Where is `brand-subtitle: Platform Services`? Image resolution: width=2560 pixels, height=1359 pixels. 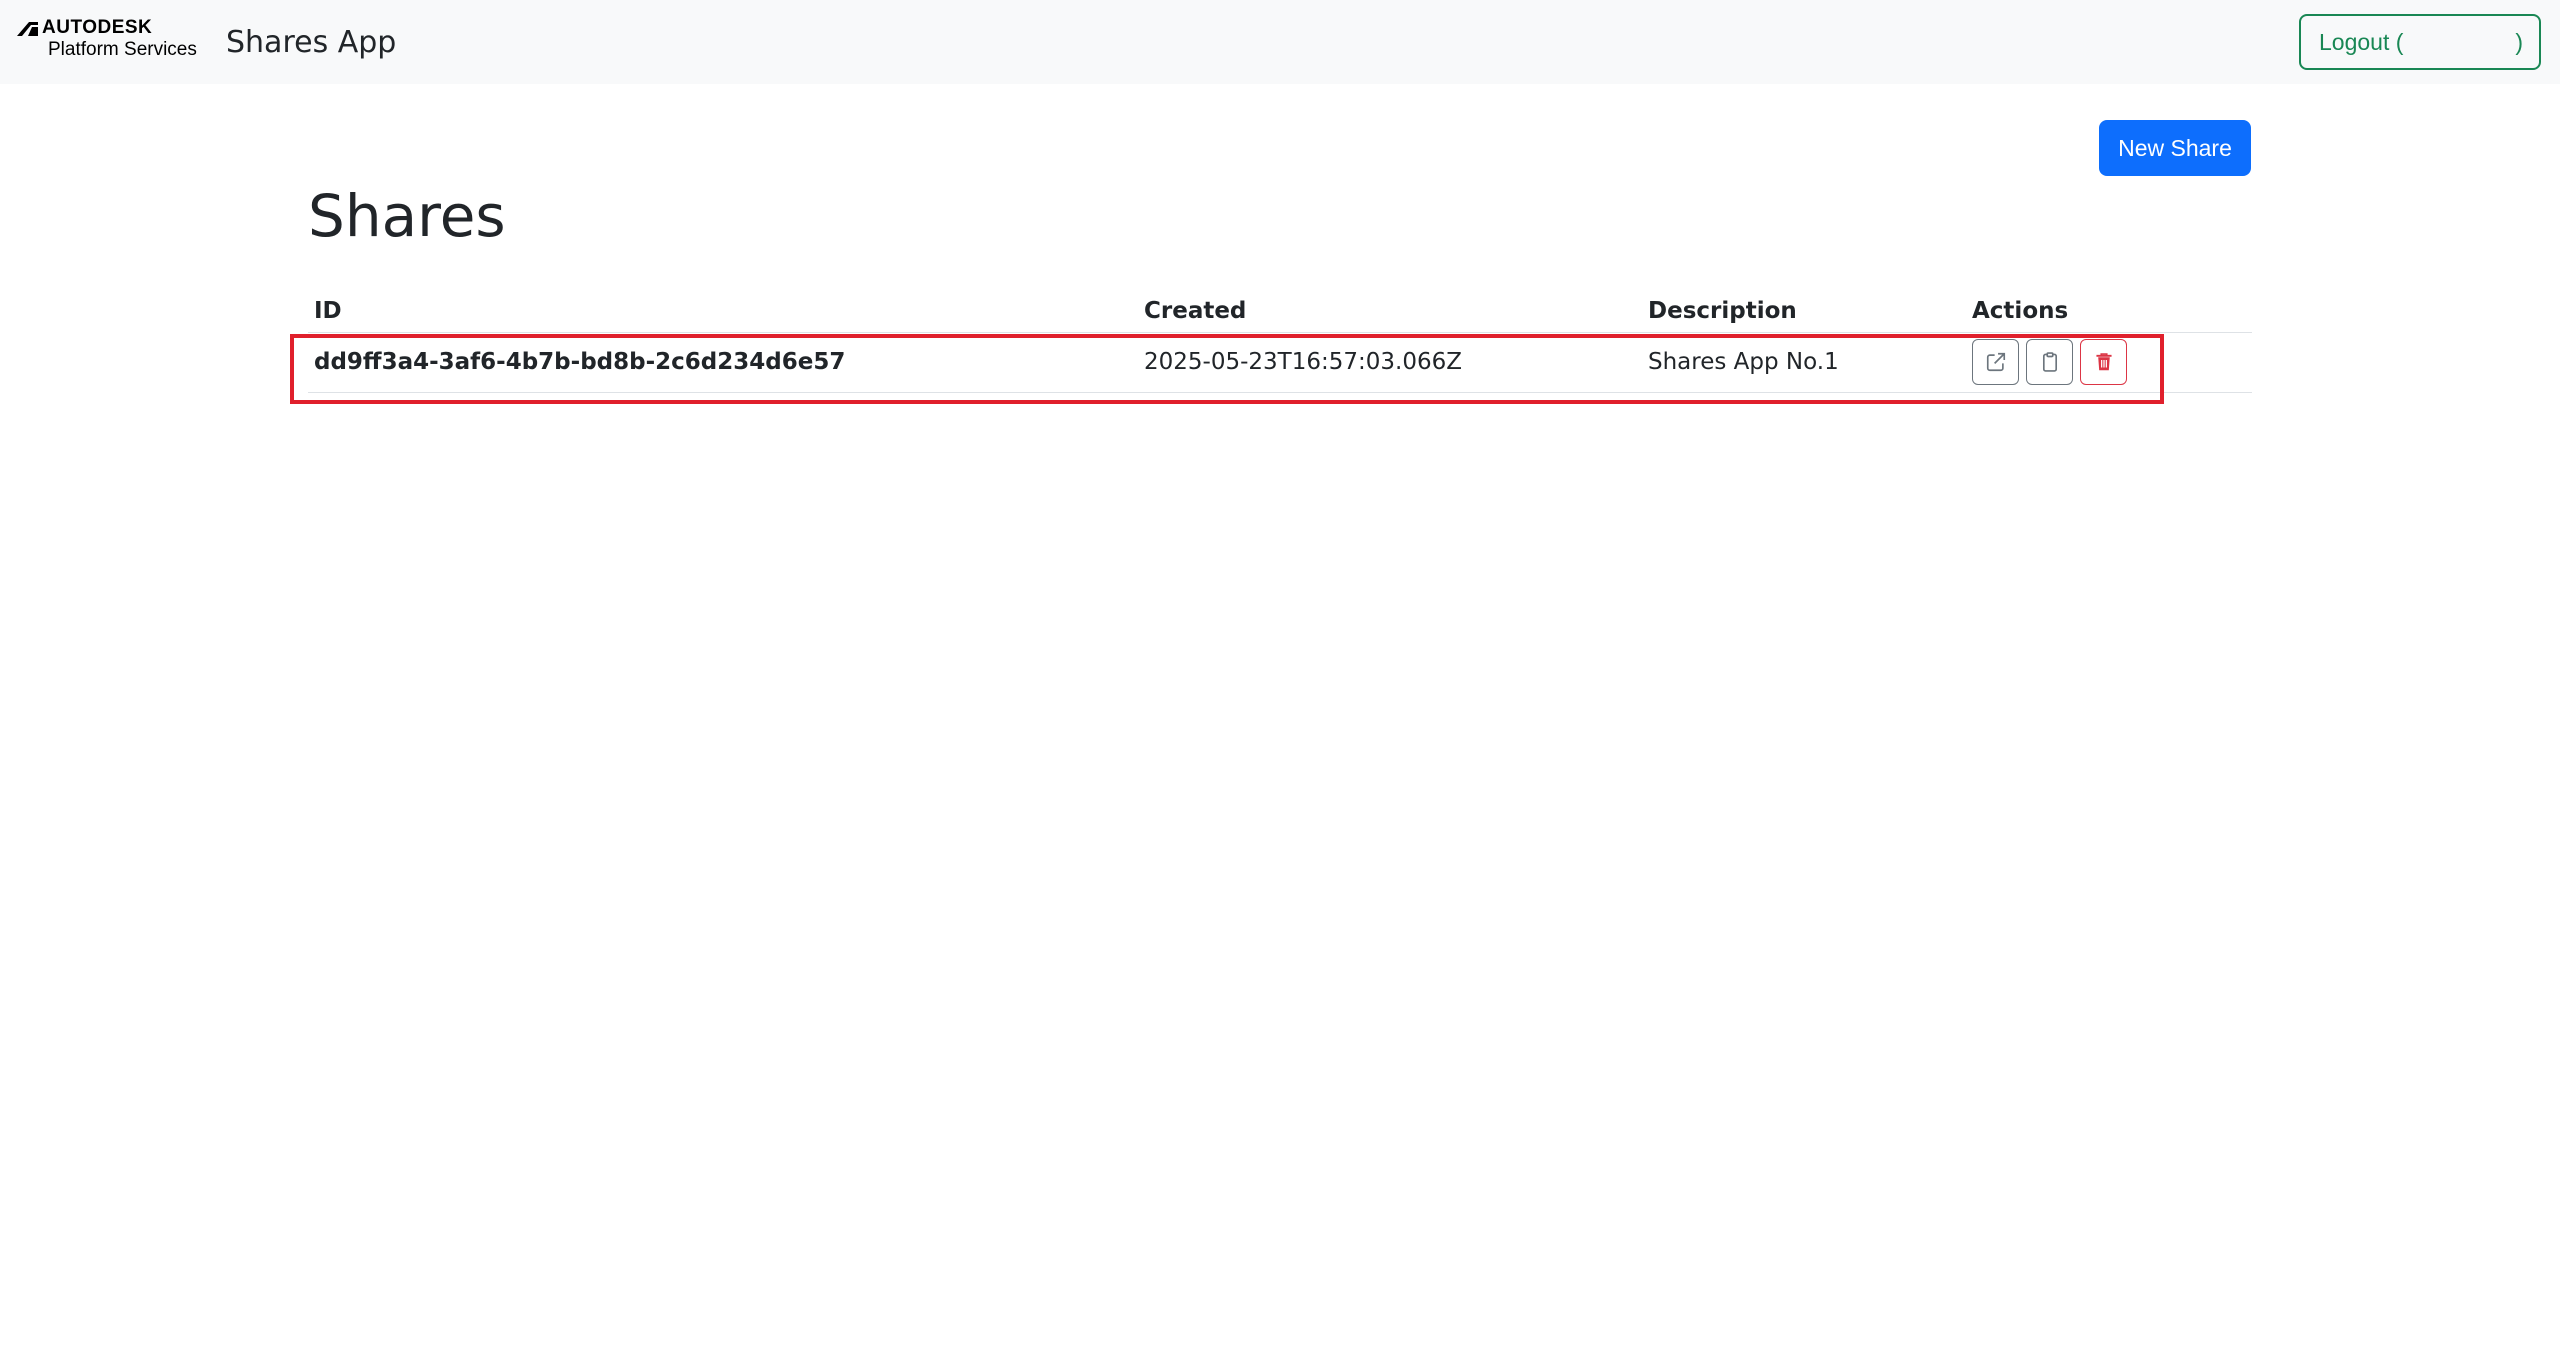 brand-subtitle: Platform Services is located at coordinates (122, 49).